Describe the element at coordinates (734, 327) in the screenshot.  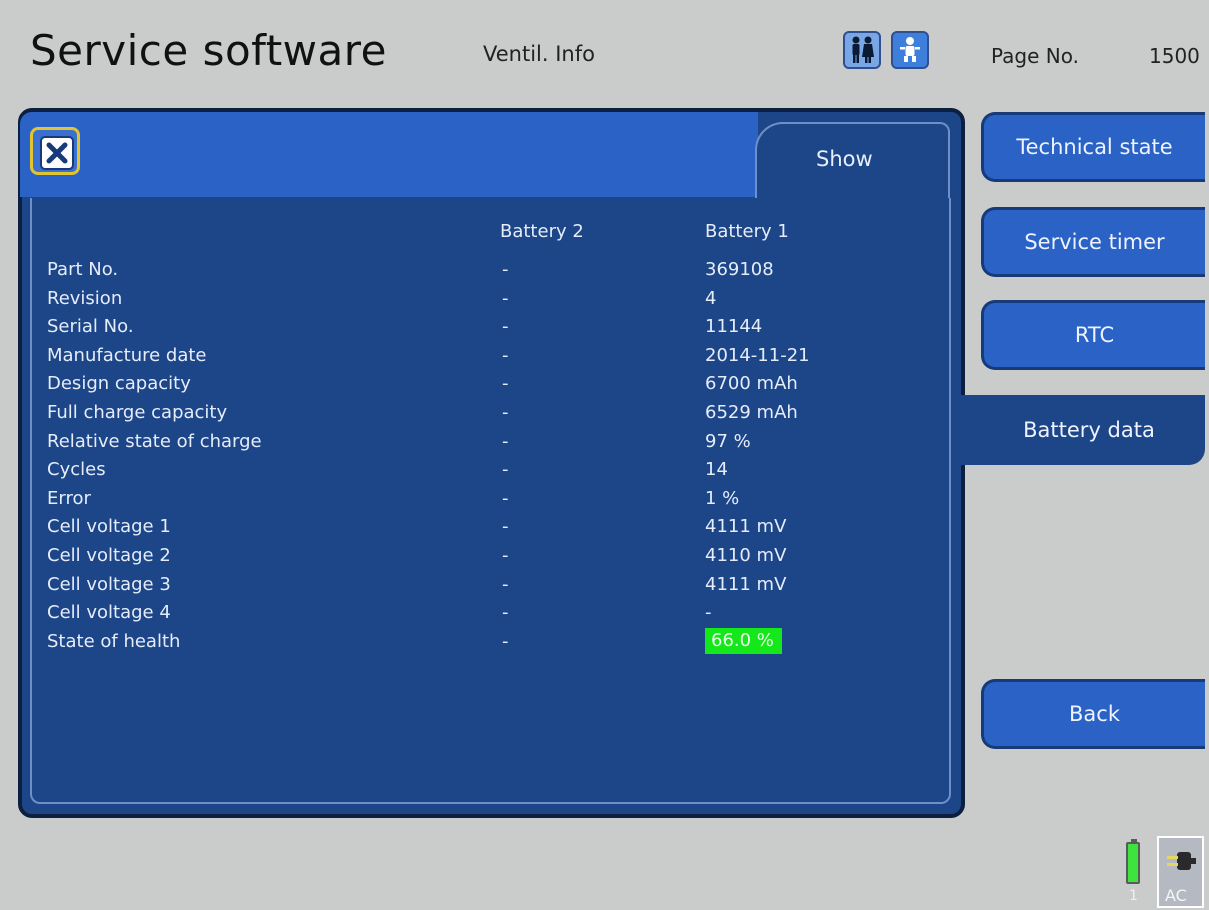
I see `battery-1-value: 11144` at that location.